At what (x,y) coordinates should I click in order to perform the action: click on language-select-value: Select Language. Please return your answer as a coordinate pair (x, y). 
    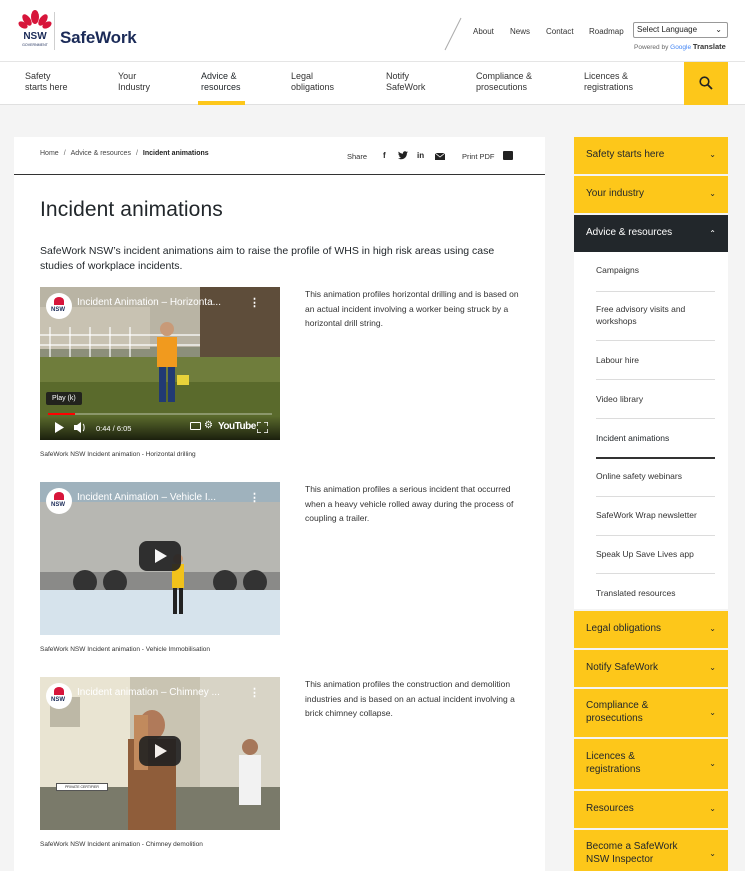
    Looking at the image, I should click on (667, 29).